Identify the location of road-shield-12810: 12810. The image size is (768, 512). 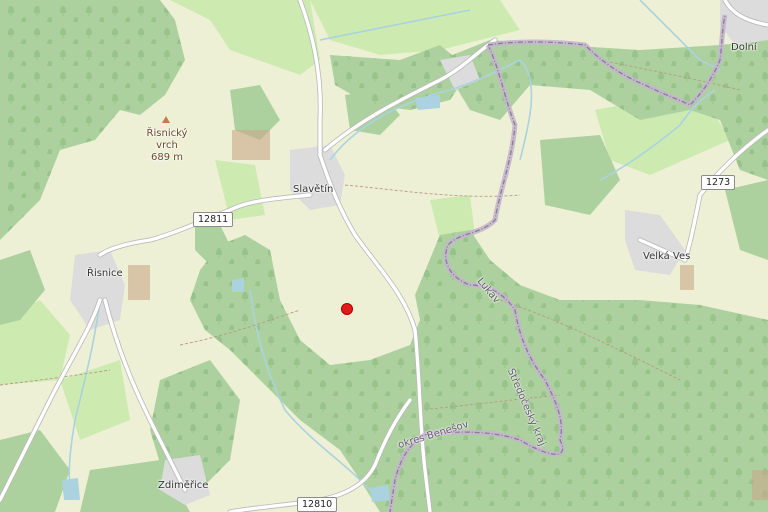
(317, 504).